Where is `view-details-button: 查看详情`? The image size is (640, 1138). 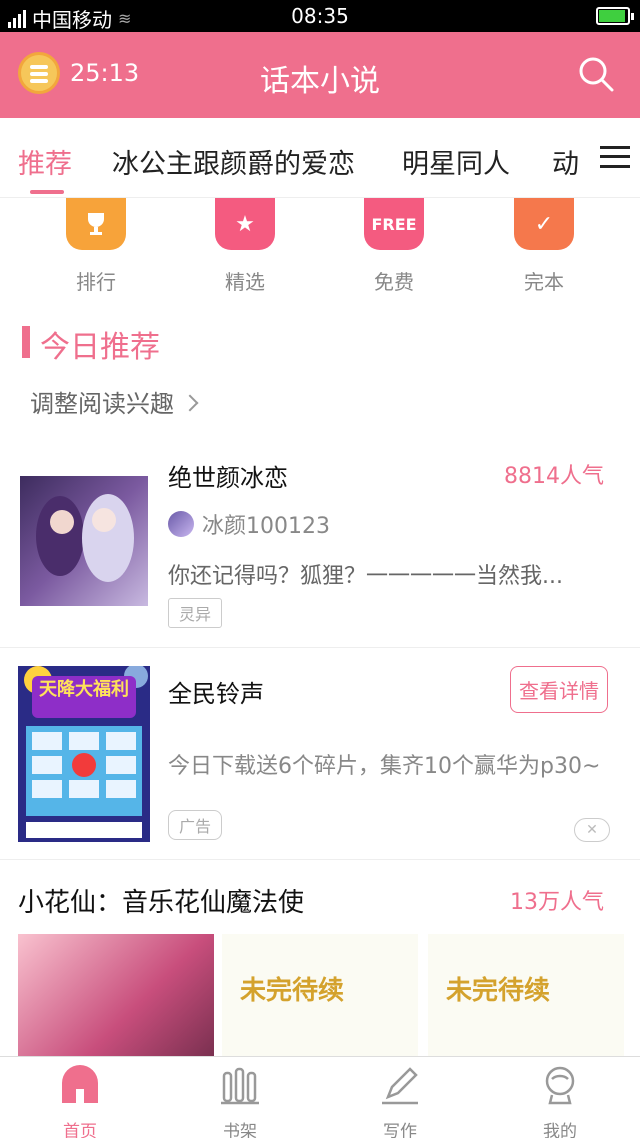 view-details-button: 查看详情 is located at coordinates (559, 689).